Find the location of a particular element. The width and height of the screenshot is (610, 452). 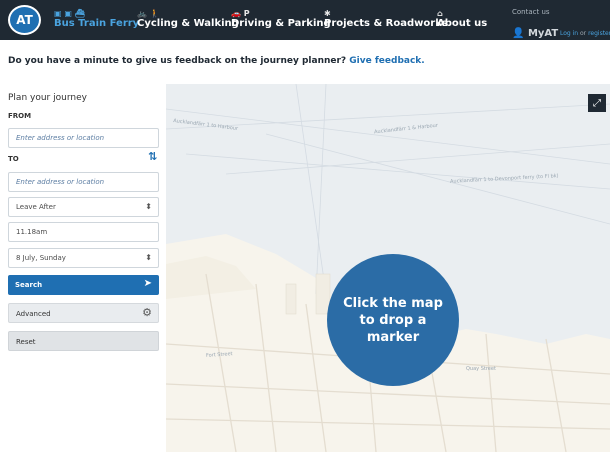

nav-label: Projects & Roadworks is located at coordinates (386, 23).